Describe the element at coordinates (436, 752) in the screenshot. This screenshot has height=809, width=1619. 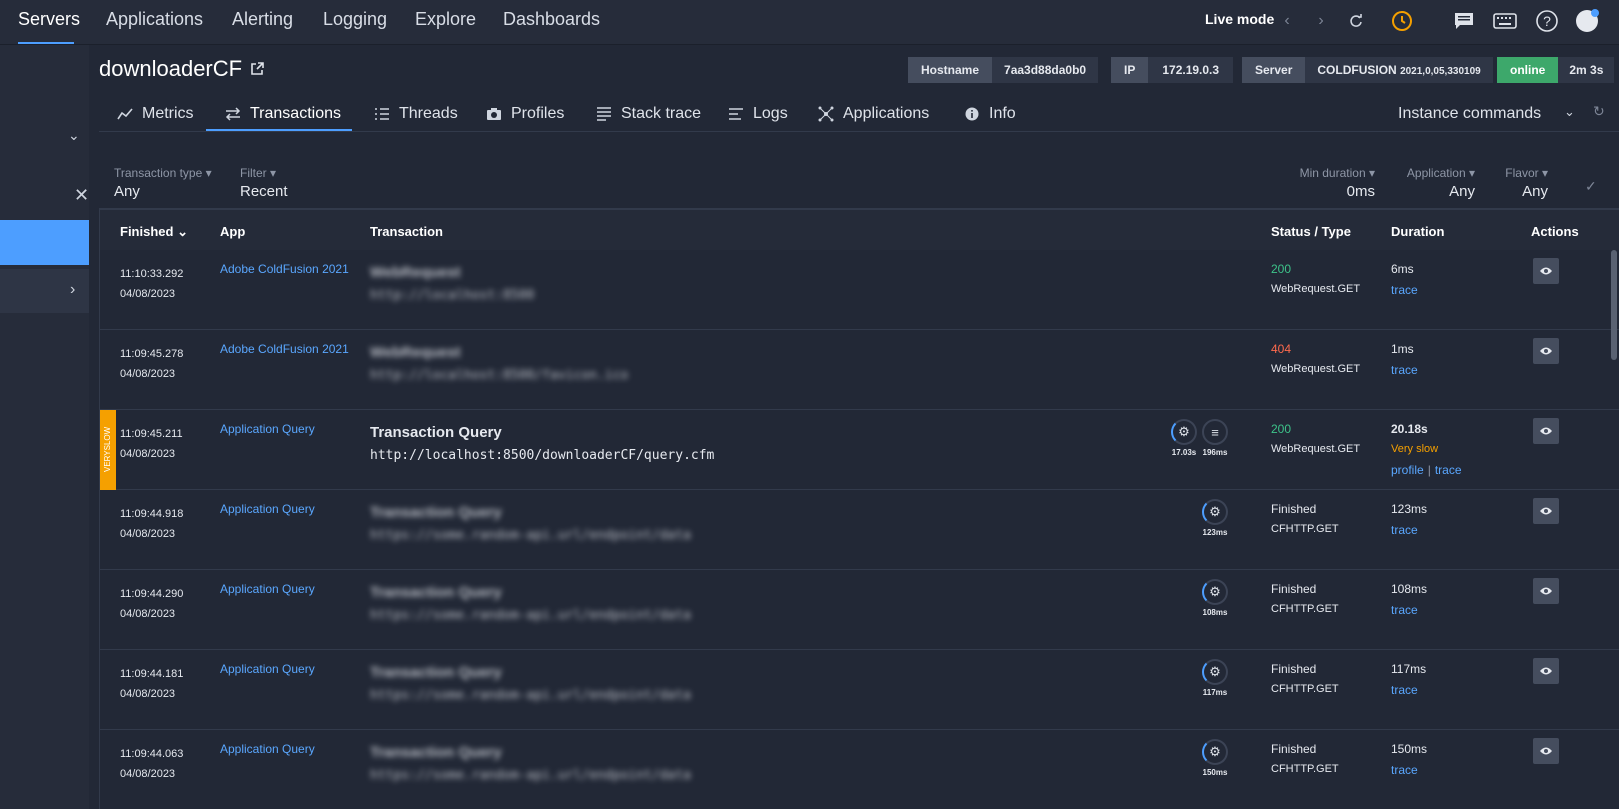
I see `row-transaction-title: Transaction Query` at that location.